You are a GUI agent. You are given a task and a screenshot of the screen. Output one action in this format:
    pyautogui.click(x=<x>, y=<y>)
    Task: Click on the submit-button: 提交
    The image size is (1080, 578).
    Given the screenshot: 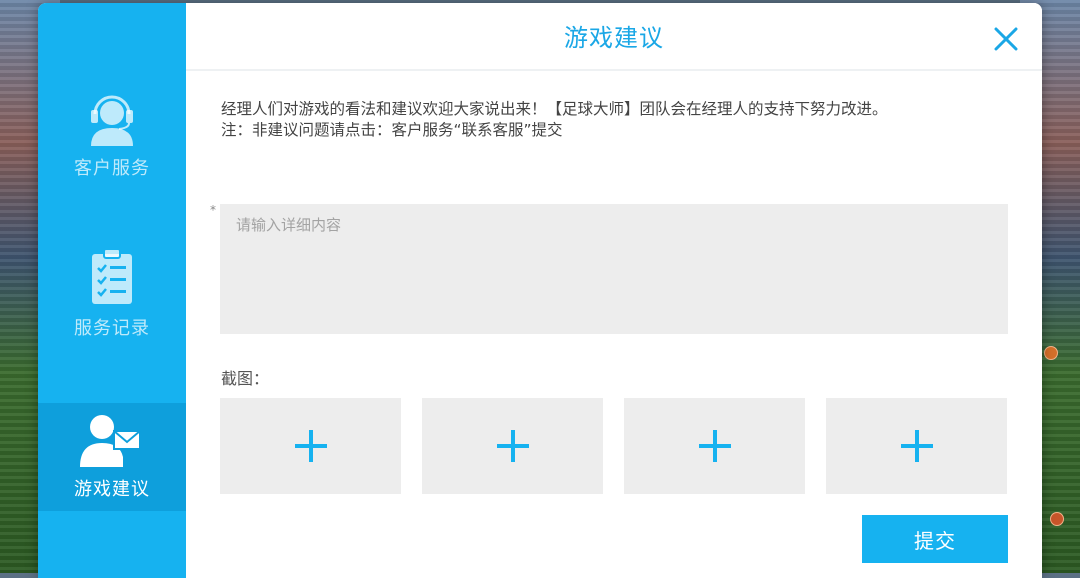 What is the action you would take?
    pyautogui.click(x=935, y=539)
    